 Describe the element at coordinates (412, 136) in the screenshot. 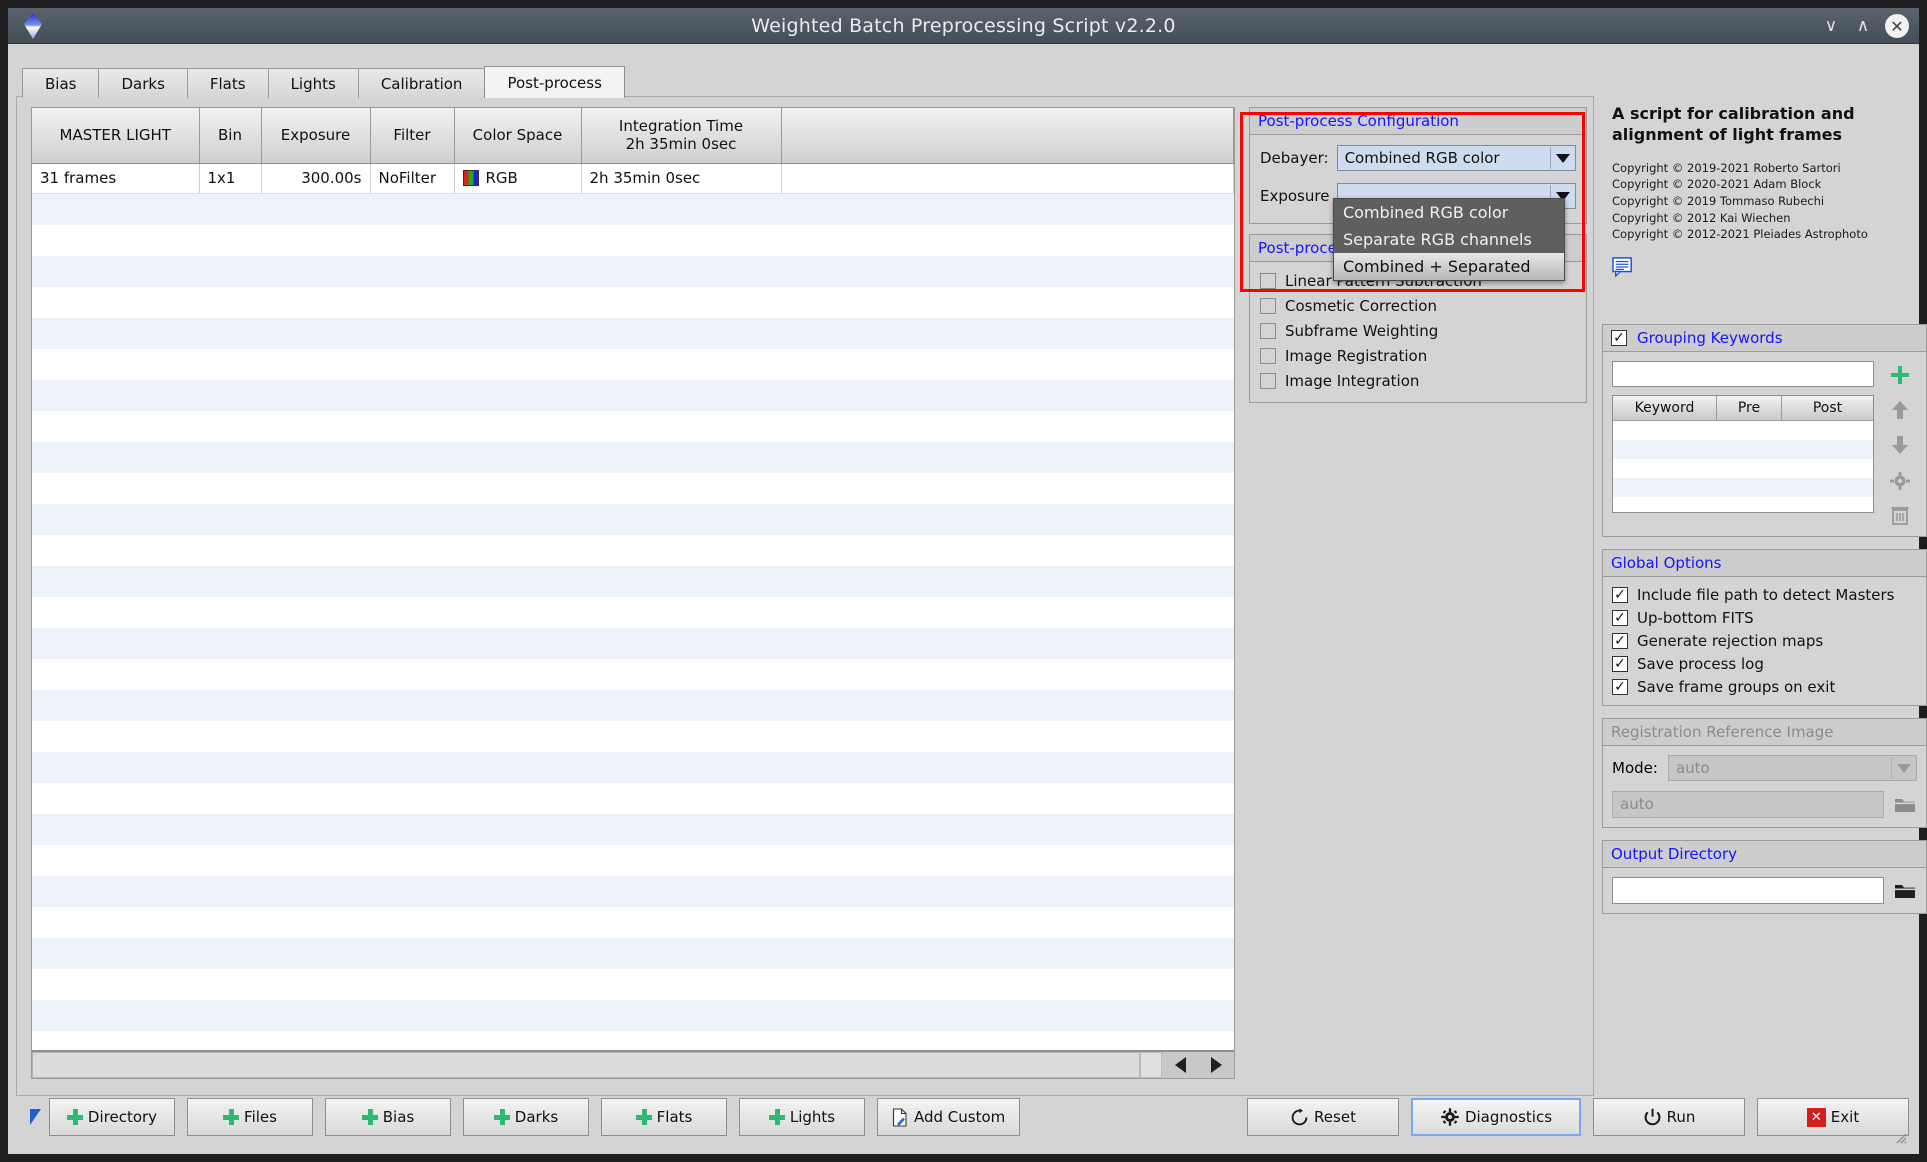

I see `col-filter: Filter` at that location.